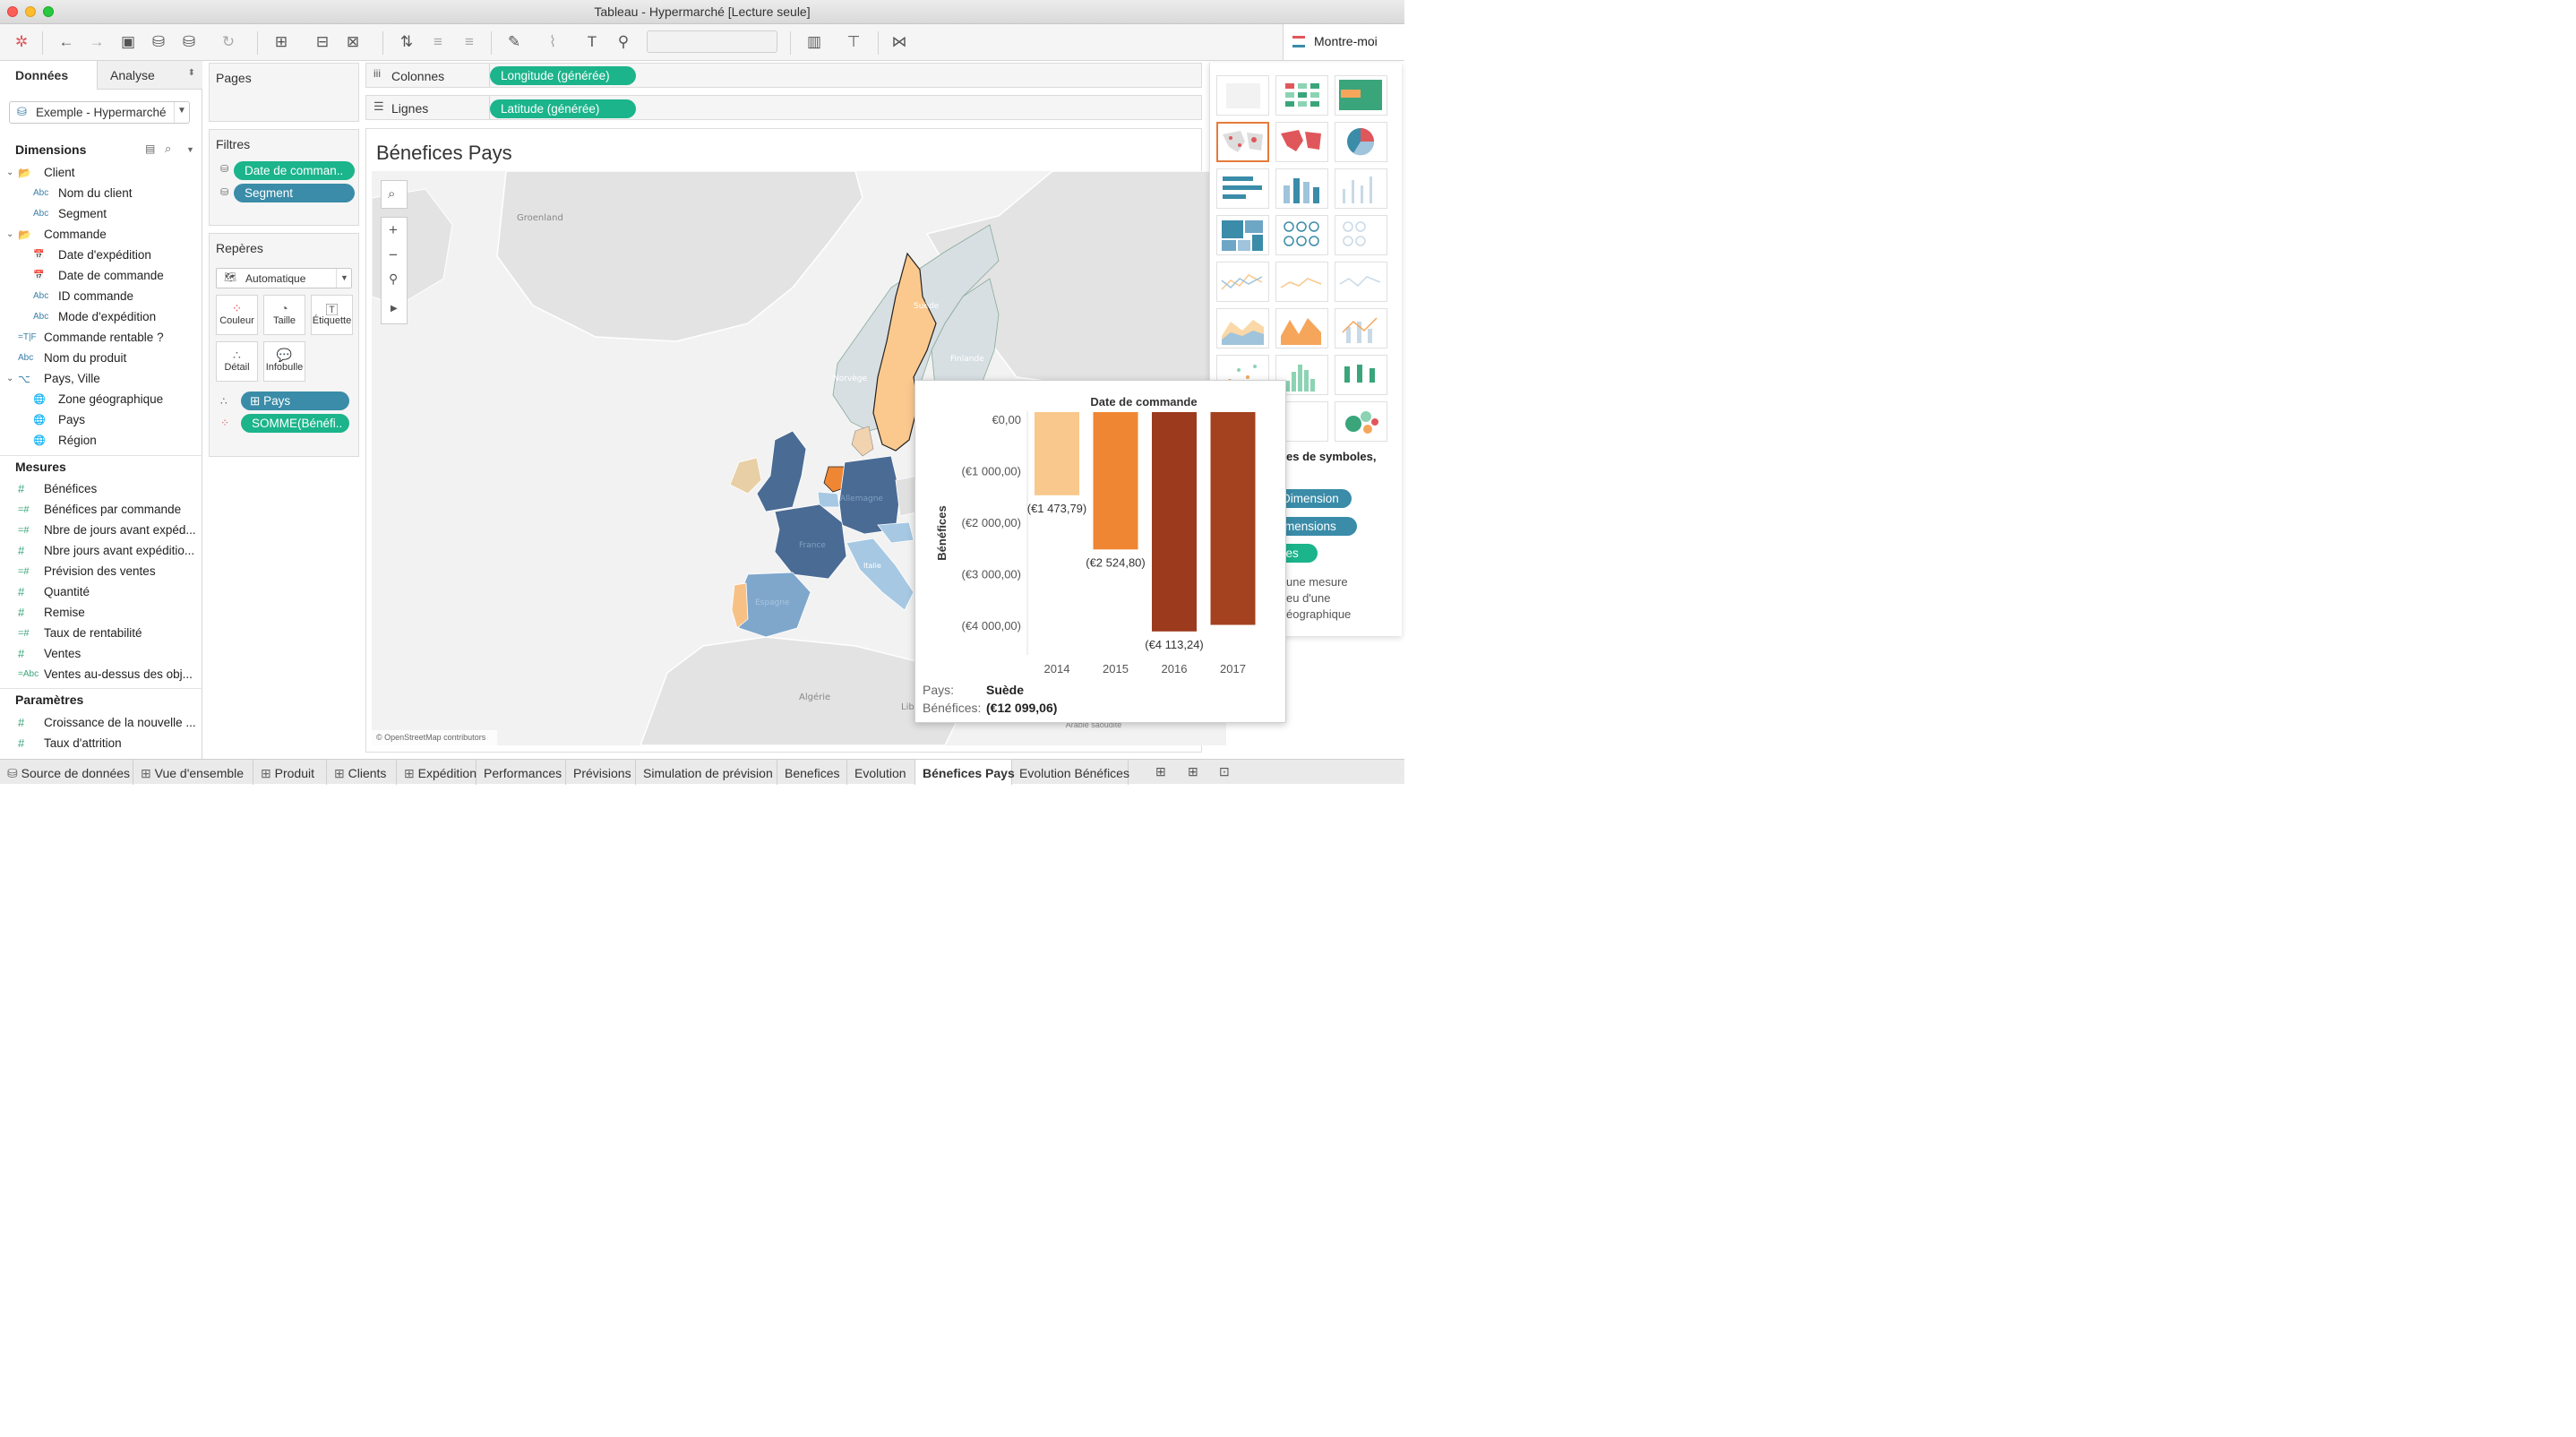 The height and width of the screenshot is (1437, 2576). Describe the element at coordinates (712, 42) in the screenshot. I see `fit-select` at that location.